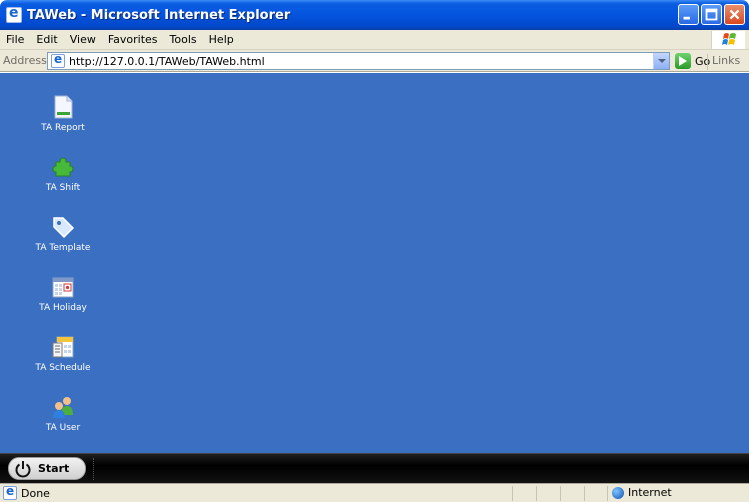 This screenshot has height=502, width=749. Describe the element at coordinates (723, 62) in the screenshot. I see `links-button: Links` at that location.